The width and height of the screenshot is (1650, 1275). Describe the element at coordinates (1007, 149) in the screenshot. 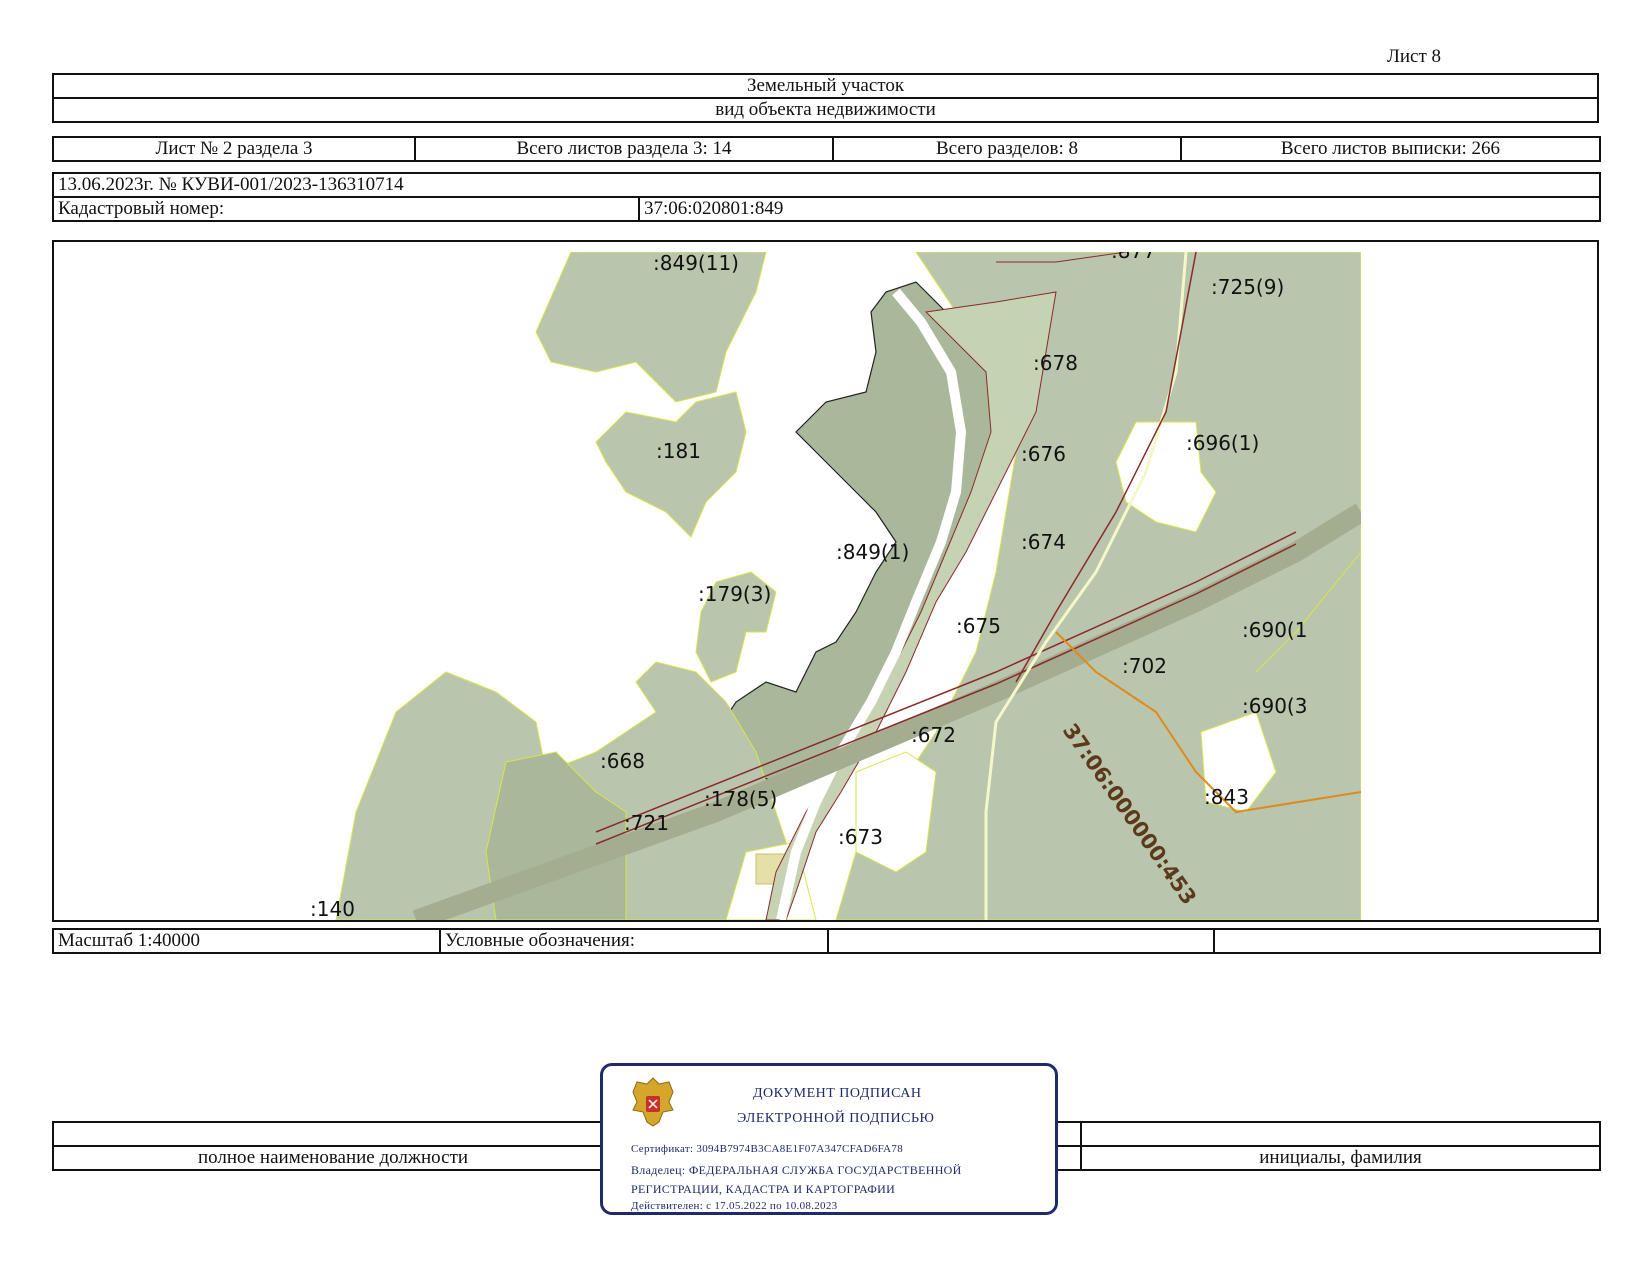

I see `total-sections: Всего разделов: 8` at that location.